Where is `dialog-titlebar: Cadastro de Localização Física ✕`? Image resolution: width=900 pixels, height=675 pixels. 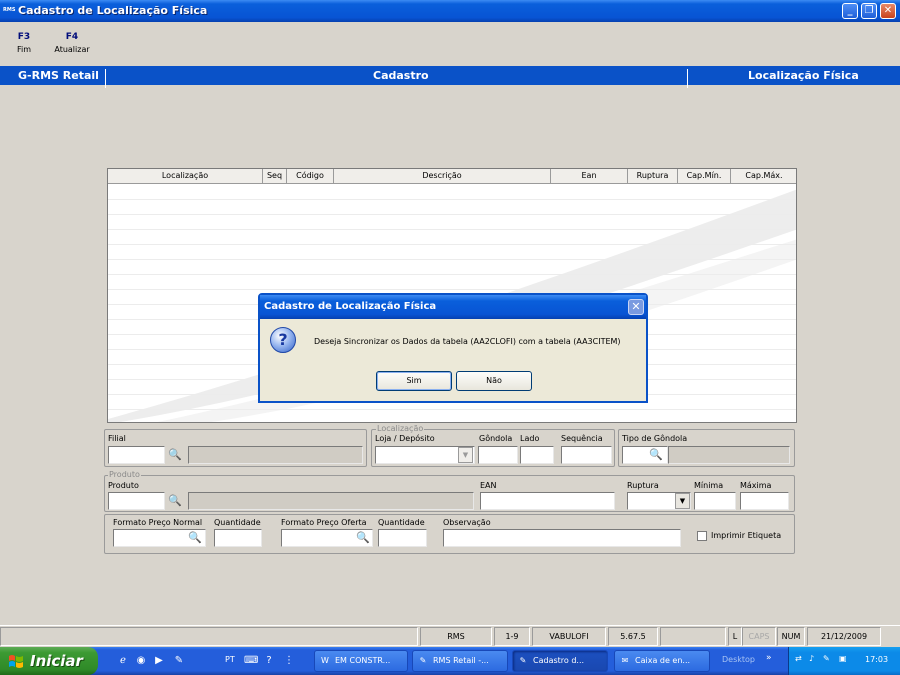
dialog-titlebar: Cadastro de Localização Física ✕ is located at coordinates (453, 307).